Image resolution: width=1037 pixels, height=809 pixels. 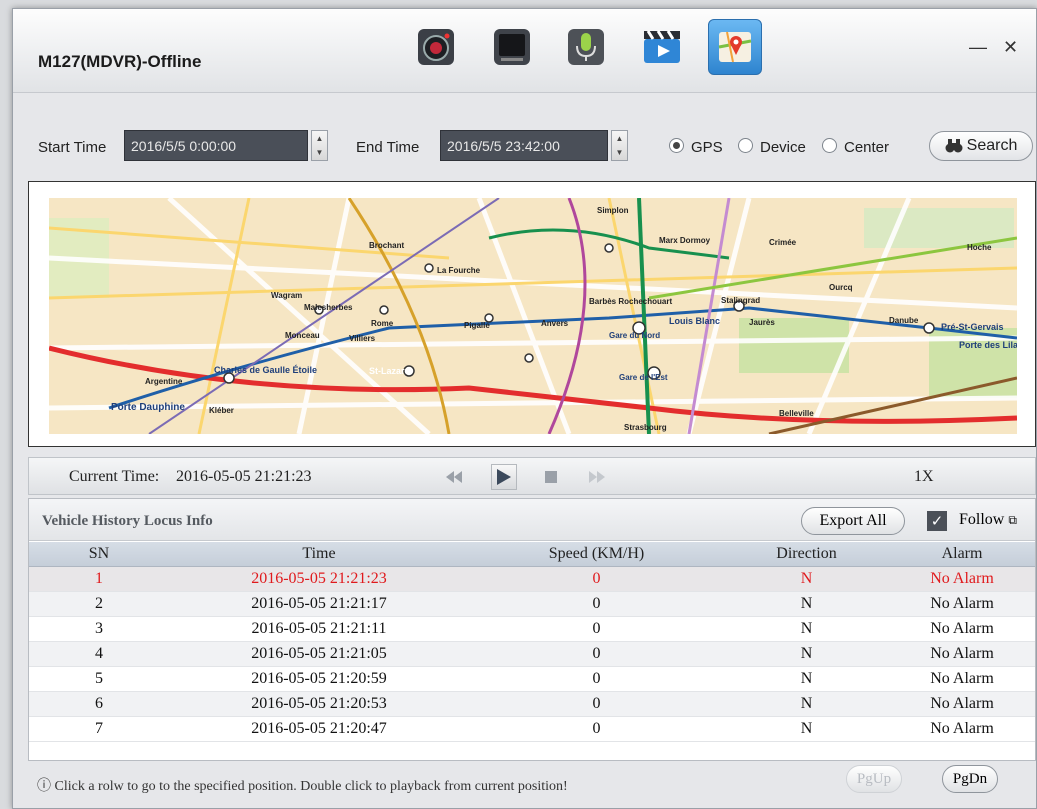 I want to click on map-label: Kléber, so click(x=221, y=410).